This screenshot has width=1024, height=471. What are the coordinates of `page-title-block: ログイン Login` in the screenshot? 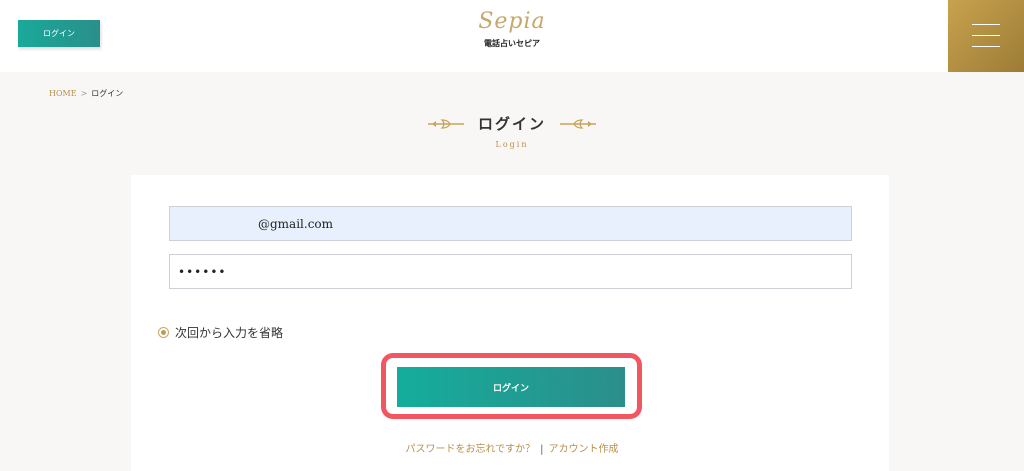 It's located at (512, 131).